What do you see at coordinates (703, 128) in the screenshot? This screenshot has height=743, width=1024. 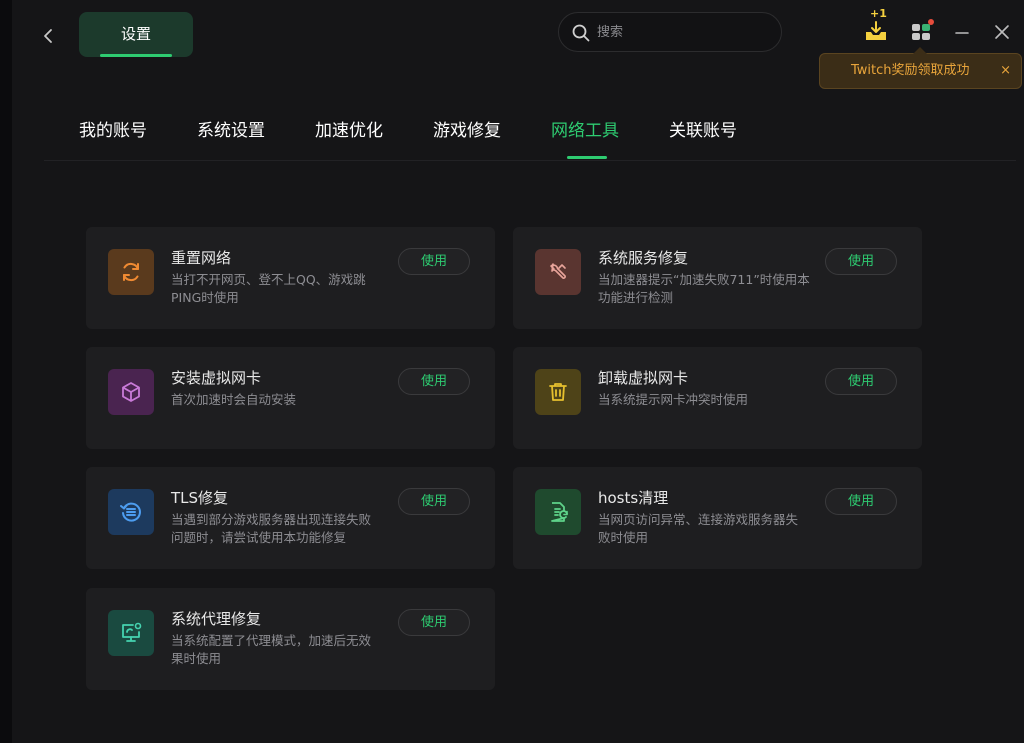 I see `tab-linked-accounts: 关联账号` at bounding box center [703, 128].